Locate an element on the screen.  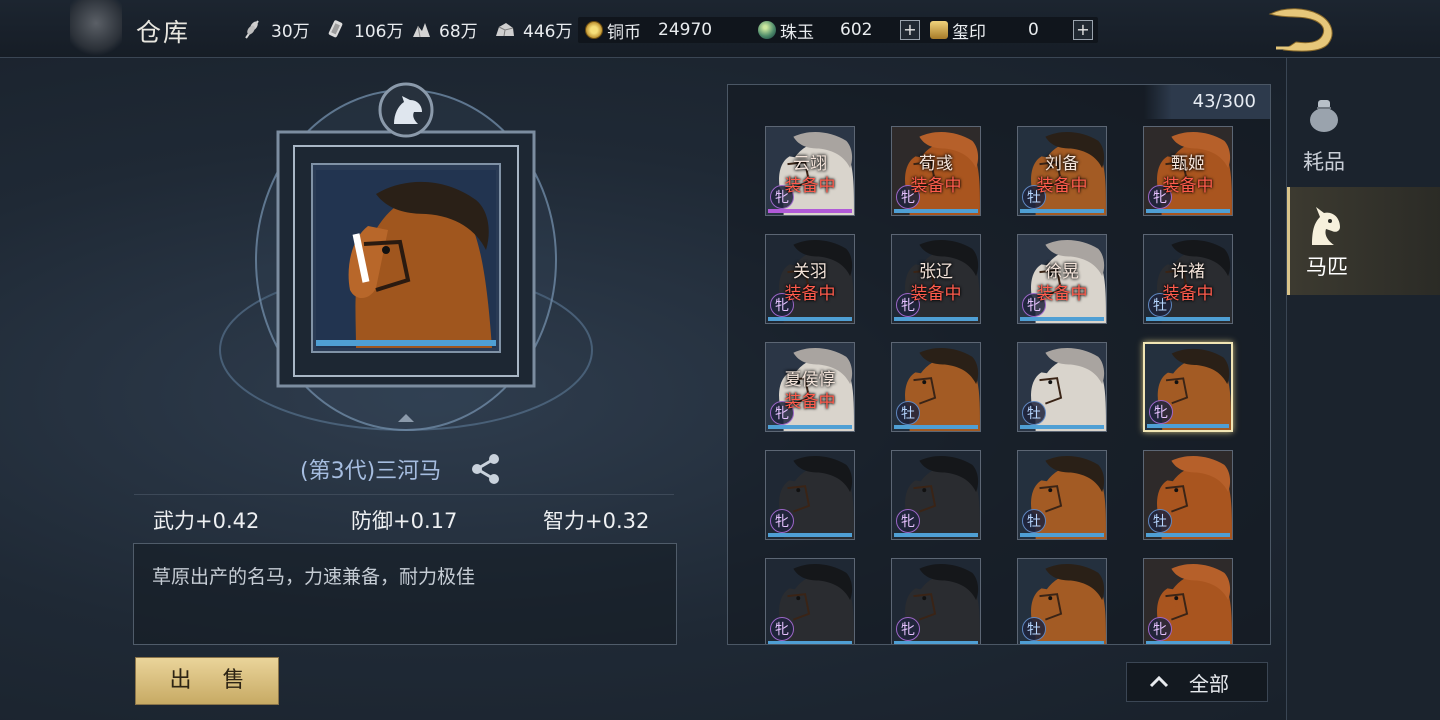
chevron-up-icon is located at coordinates (1164, 682).